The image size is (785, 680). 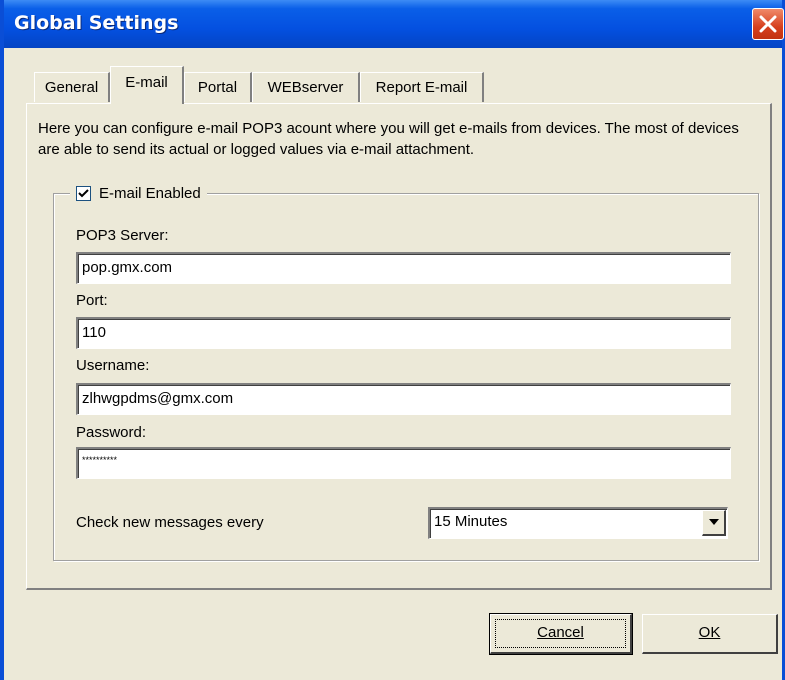 I want to click on checkbox-box, so click(x=83, y=193).